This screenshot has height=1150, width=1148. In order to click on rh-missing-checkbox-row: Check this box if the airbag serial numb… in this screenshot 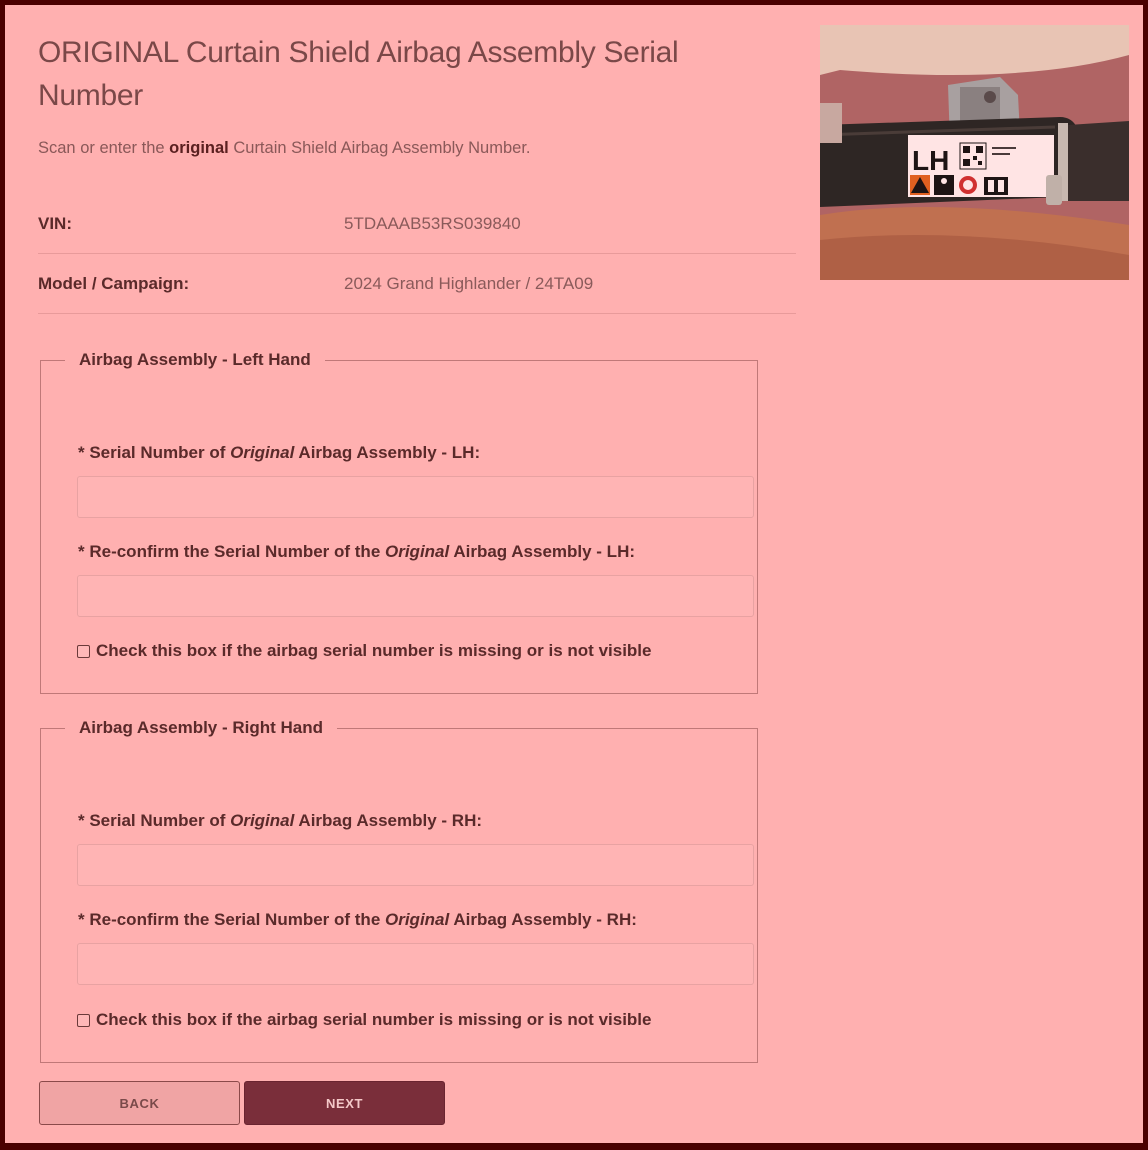, I will do `click(364, 1020)`.